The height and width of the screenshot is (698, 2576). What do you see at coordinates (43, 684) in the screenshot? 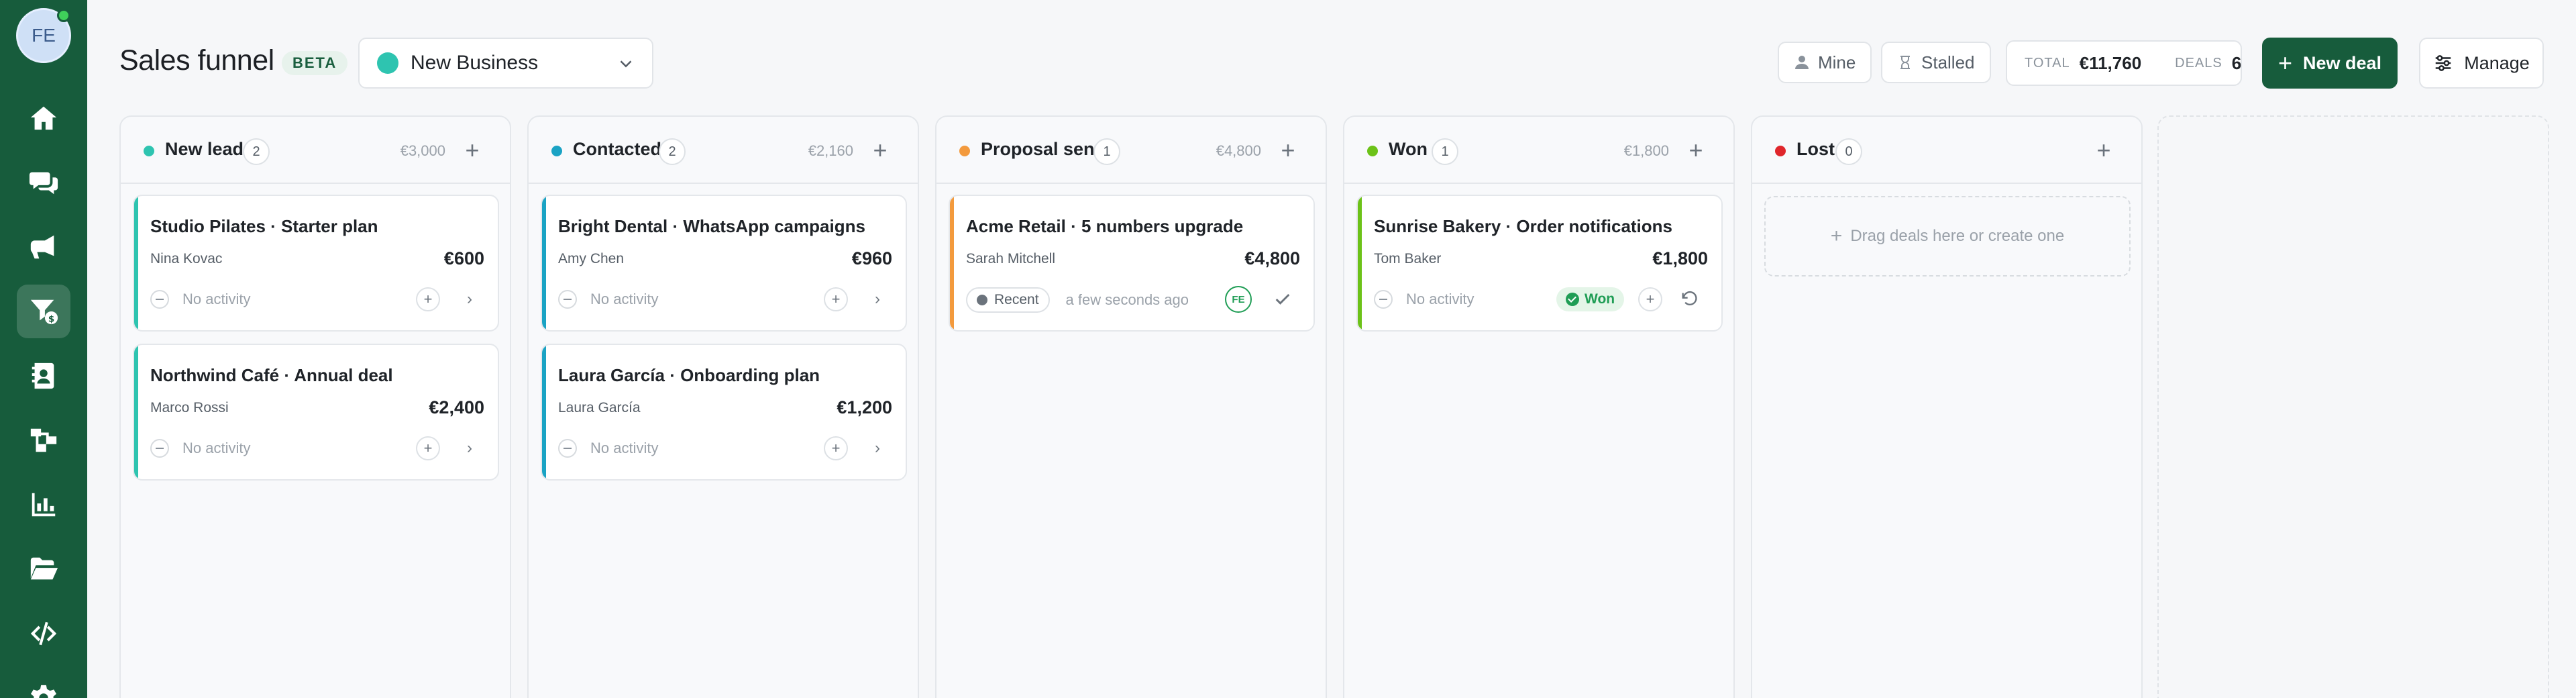
I see `nav-settings` at bounding box center [43, 684].